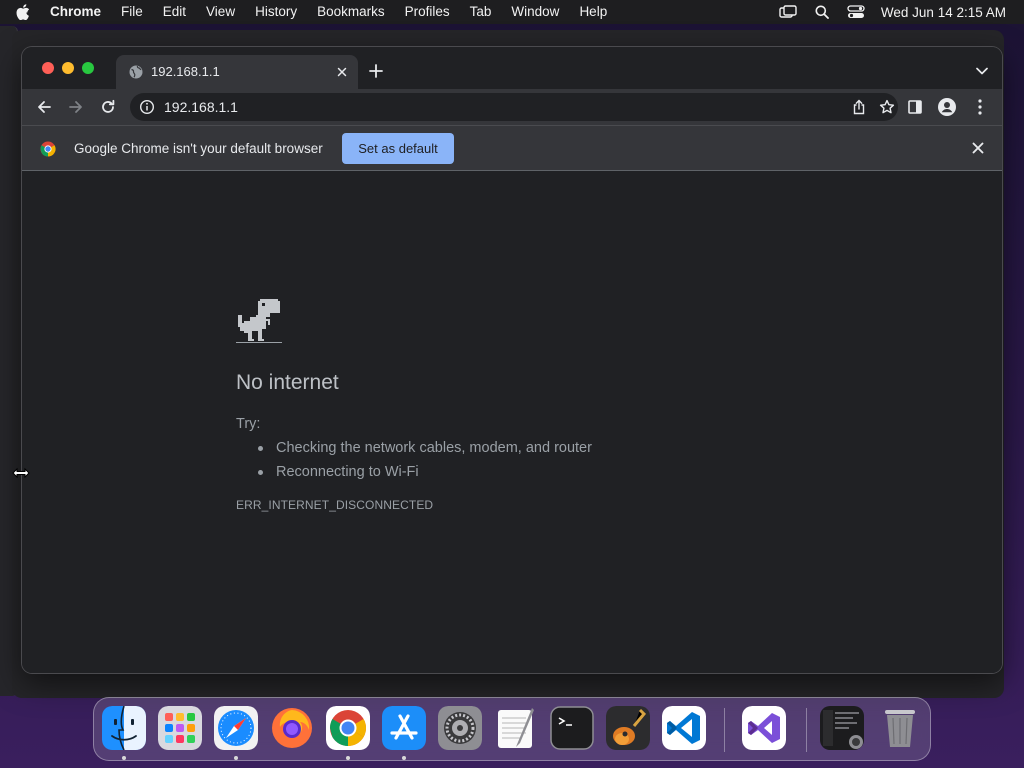 The height and width of the screenshot is (768, 1024). I want to click on window-zoom-button, so click(88, 68).